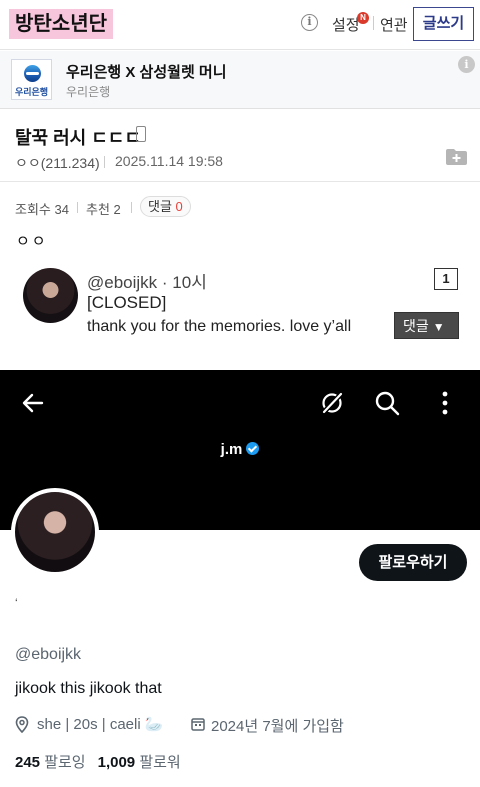 This screenshot has width=480, height=787. Describe the element at coordinates (346, 24) in the screenshot. I see `settings-link: 설정` at that location.